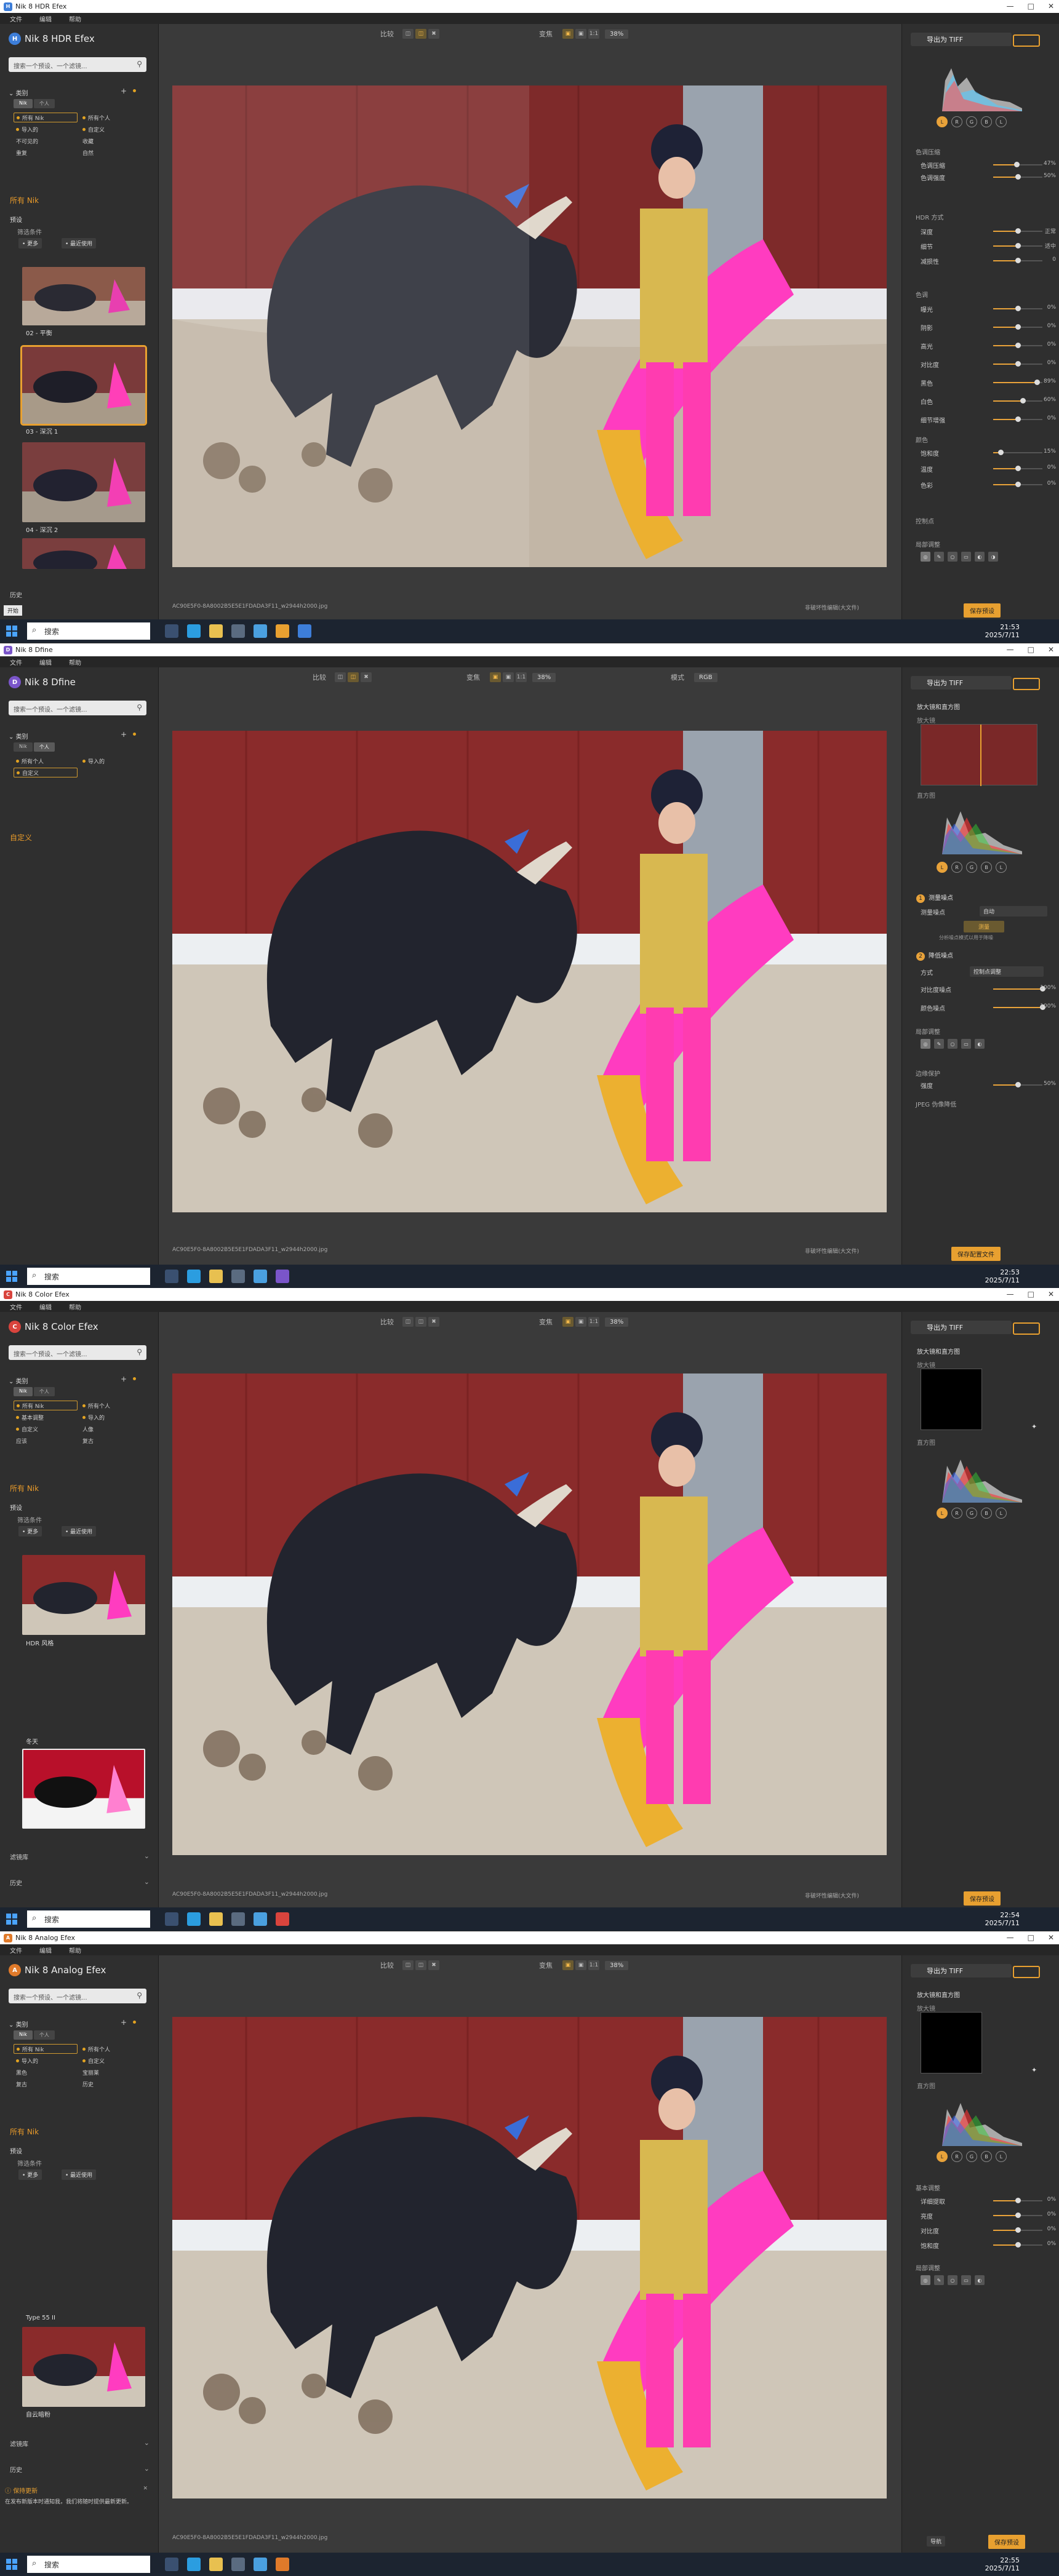  What do you see at coordinates (928, 2267) in the screenshot?
I see `local-adjust-header: 局部调整` at bounding box center [928, 2267].